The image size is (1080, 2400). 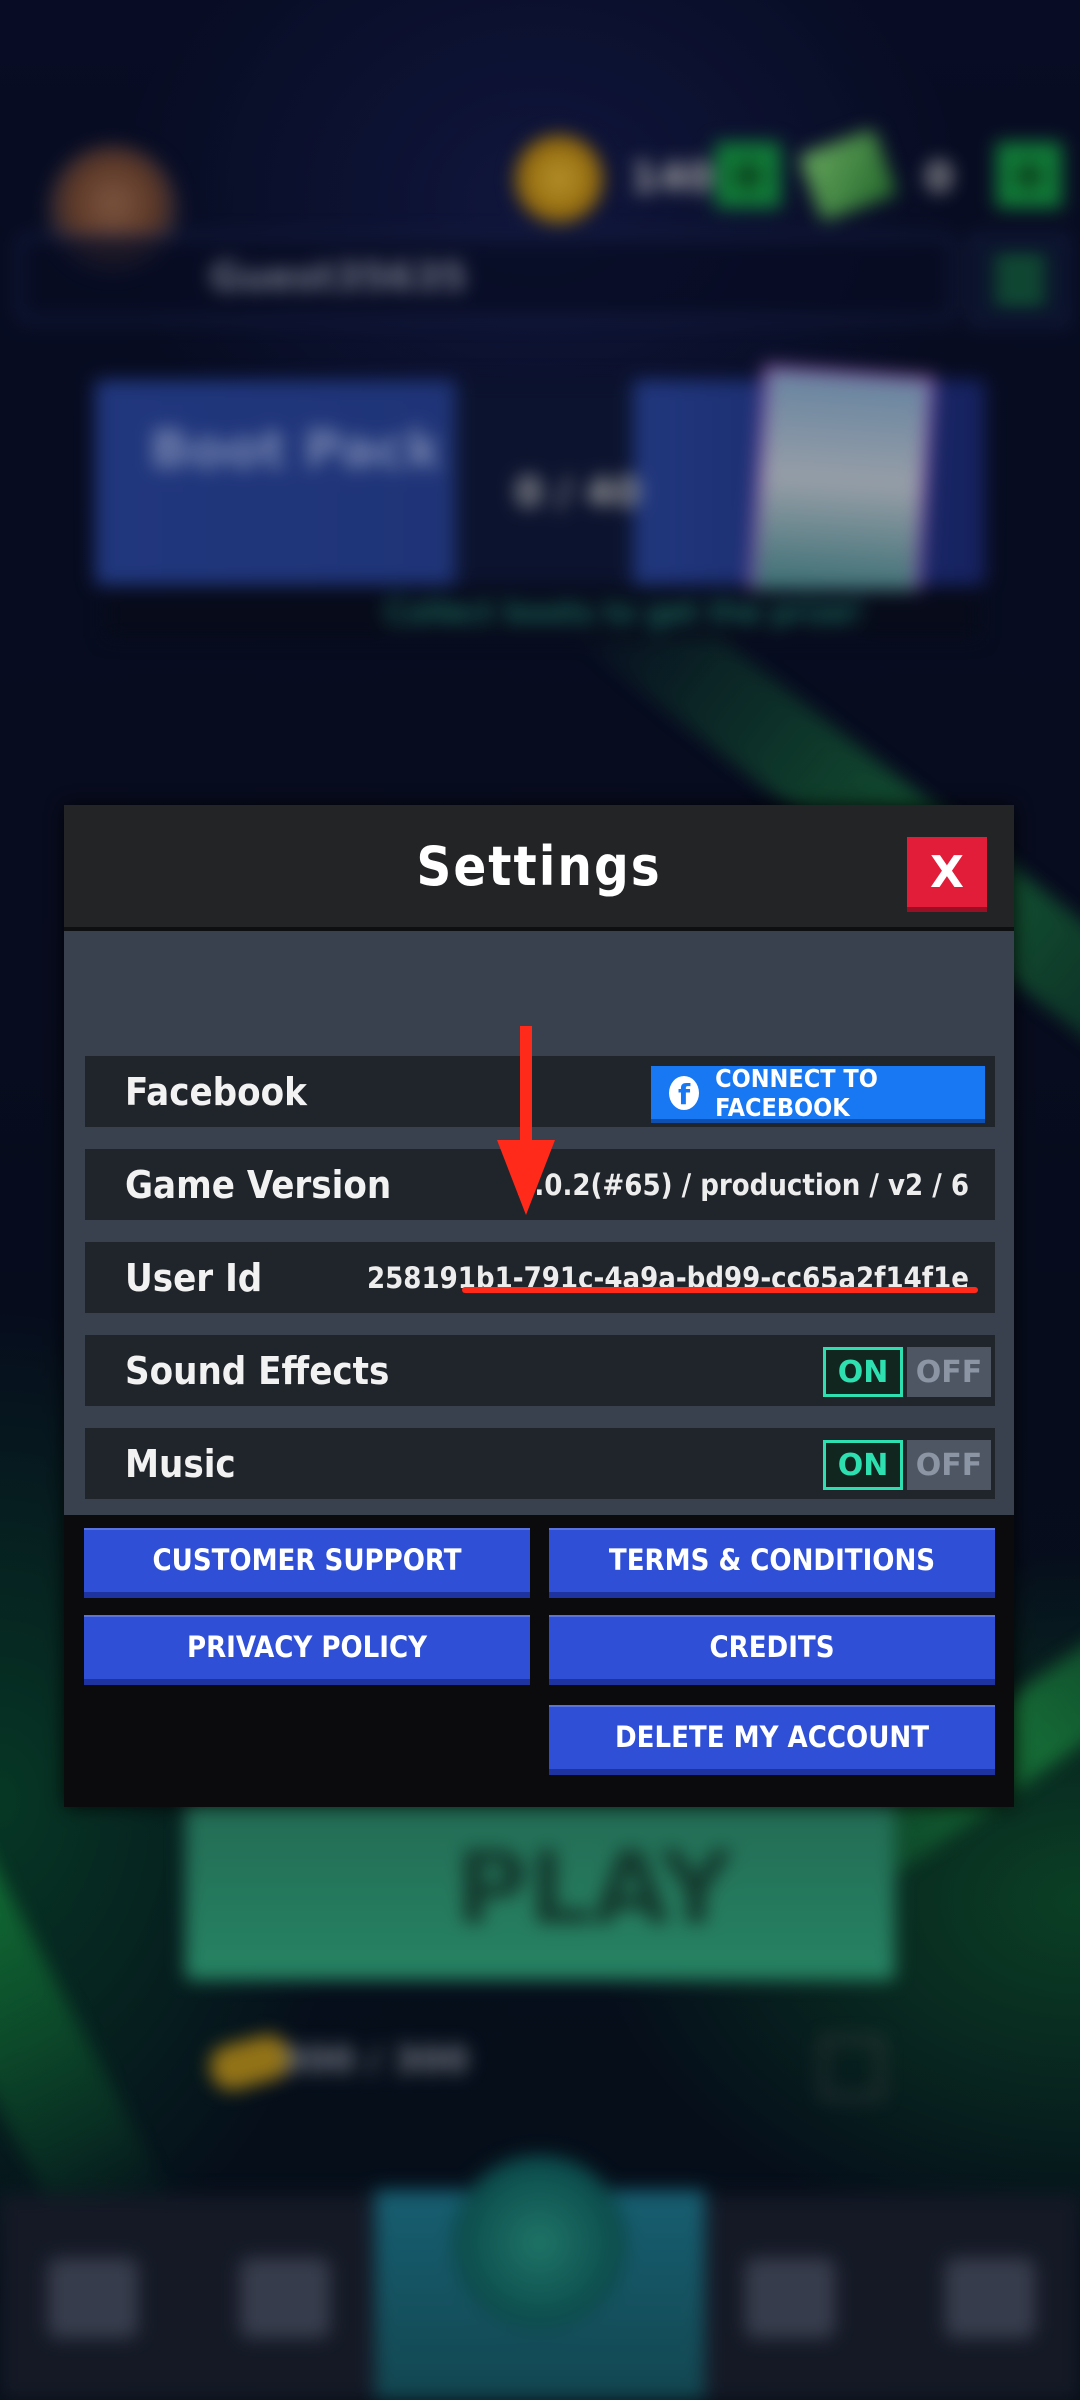 What do you see at coordinates (307, 1563) in the screenshot?
I see `customer-support-button: CUSTOMER SUPPORT` at bounding box center [307, 1563].